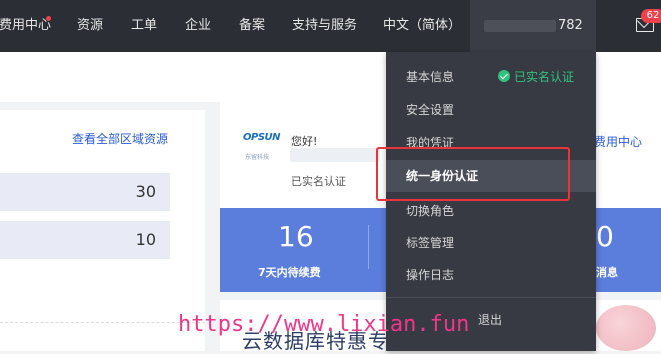  I want to click on user-id-suffix: 782, so click(570, 25).